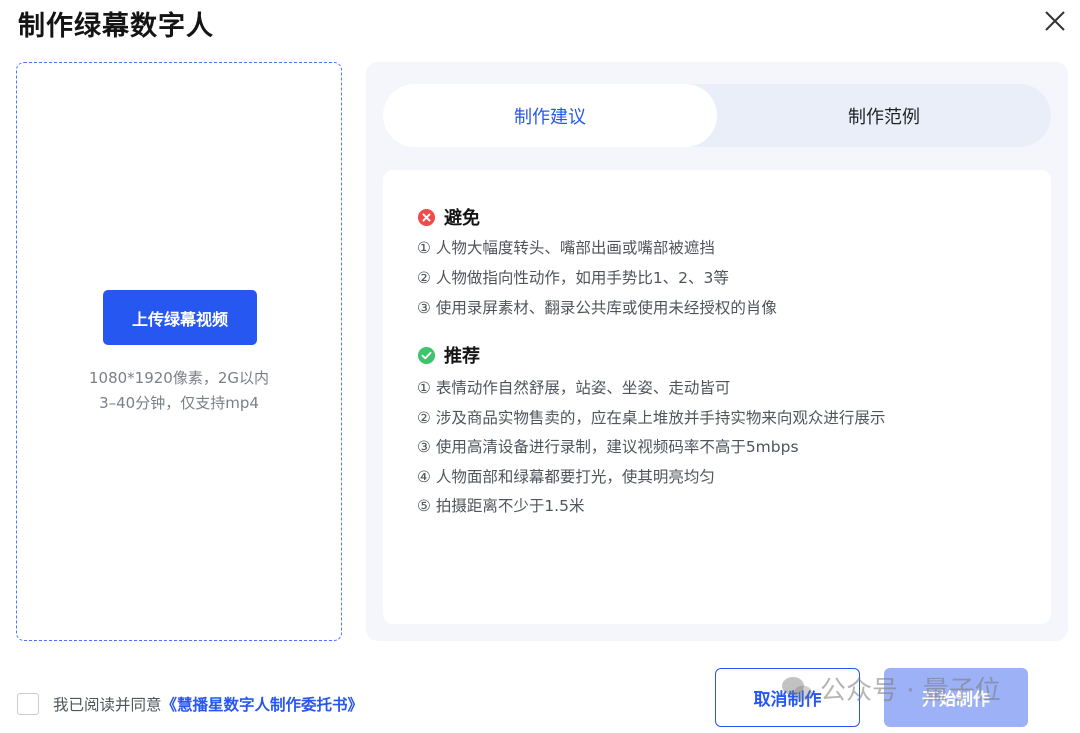  I want to click on avoid-item: ① 人物大幅度转头、嘴部出画或嘴部被遮挡, so click(566, 248).